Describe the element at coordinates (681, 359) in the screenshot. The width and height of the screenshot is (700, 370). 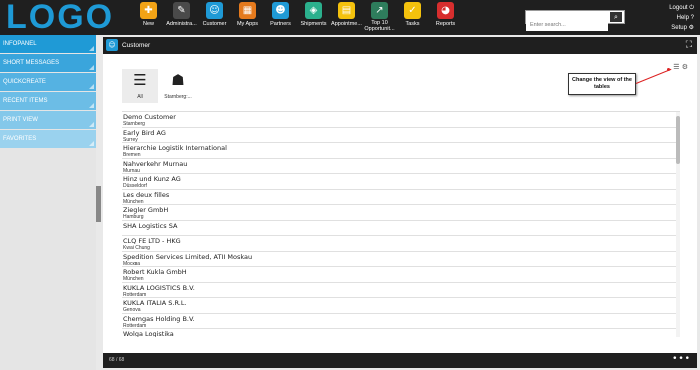
I see `more-options-icon: •••` at that location.